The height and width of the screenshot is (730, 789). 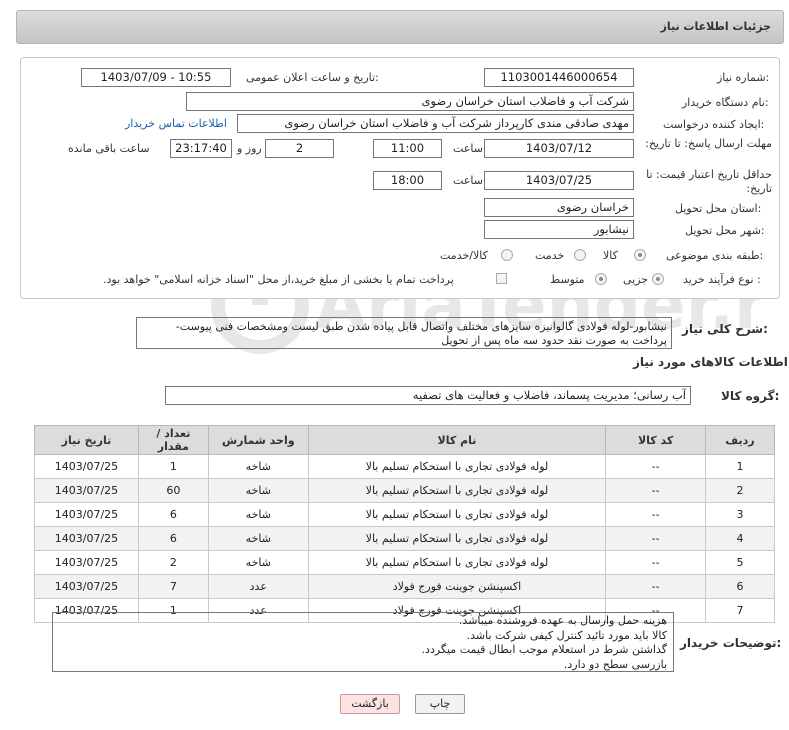 I want to click on goods-section-title: اطلاعات کالاهای مورد نیاز, so click(x=710, y=362).